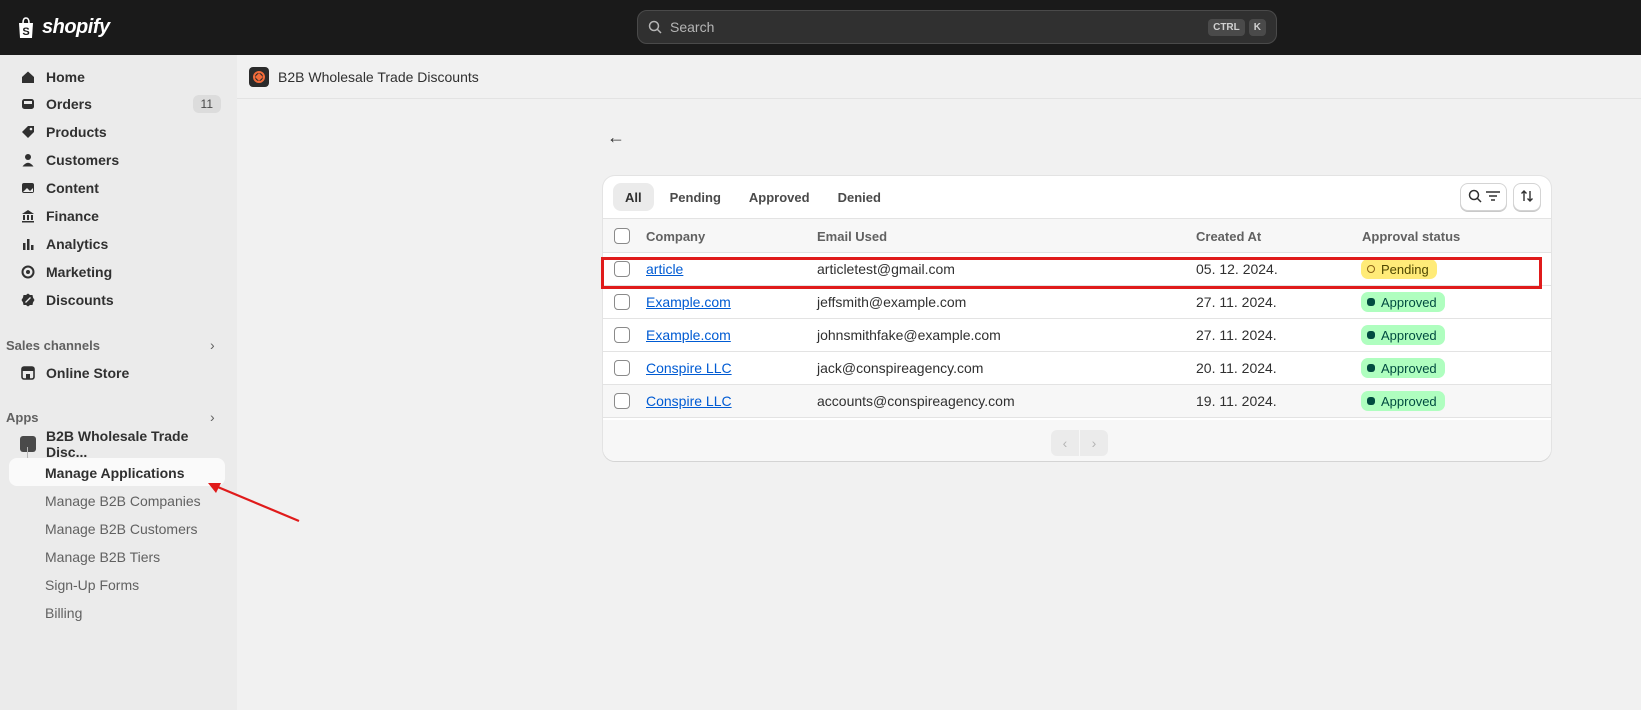  I want to click on sidebar-item-label: Products, so click(76, 132).